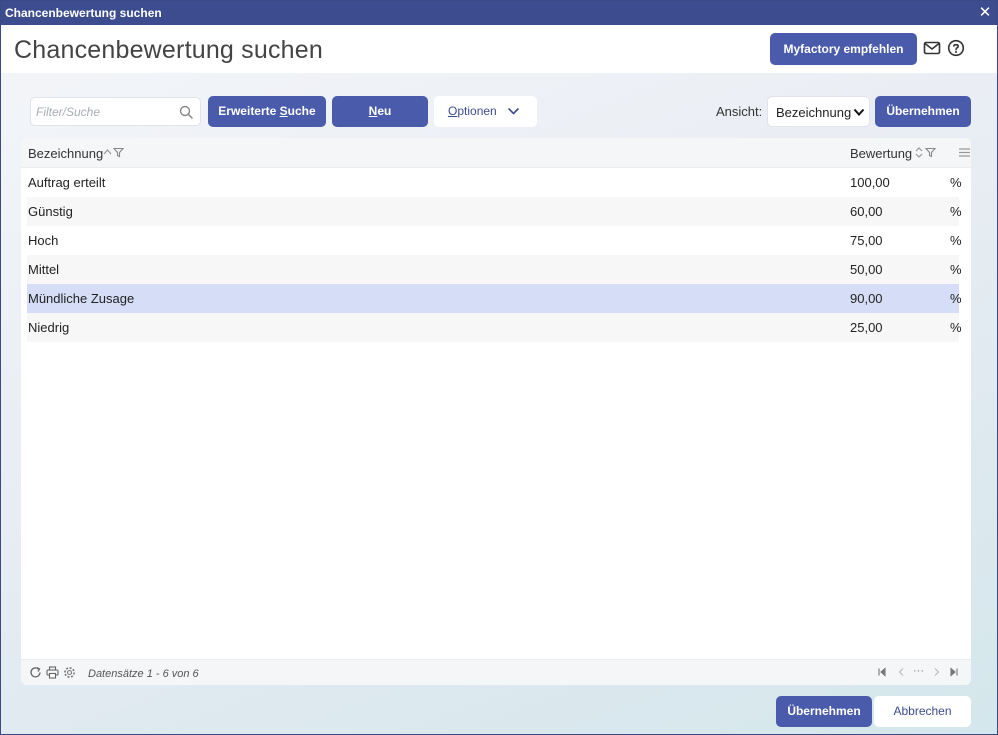 The width and height of the screenshot is (998, 735). I want to click on grid-footer: Datensätze 1 - 6 von 6 ···, so click(496, 672).